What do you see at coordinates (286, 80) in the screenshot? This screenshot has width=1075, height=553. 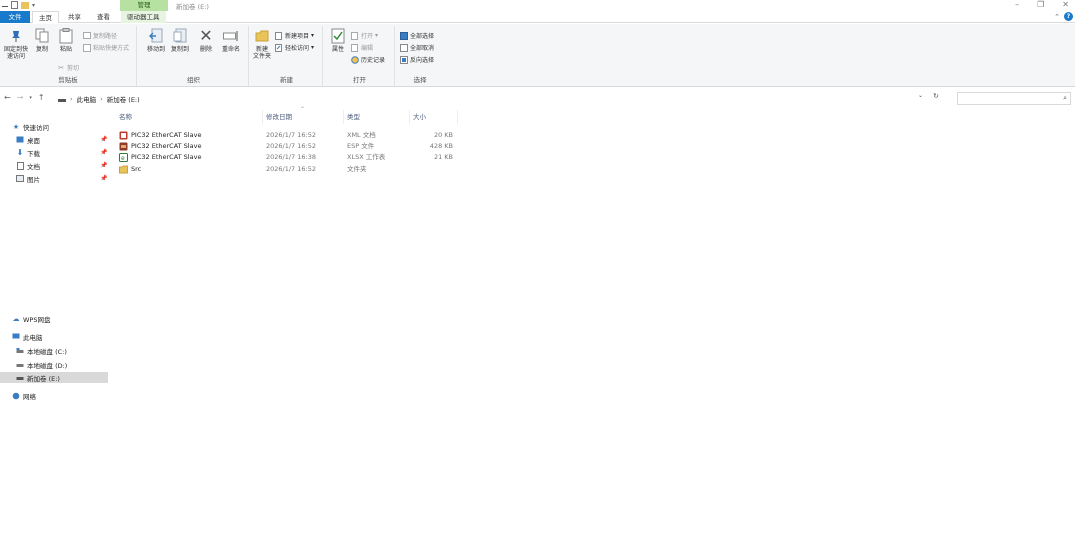 I see `new-group-label: 新建` at bounding box center [286, 80].